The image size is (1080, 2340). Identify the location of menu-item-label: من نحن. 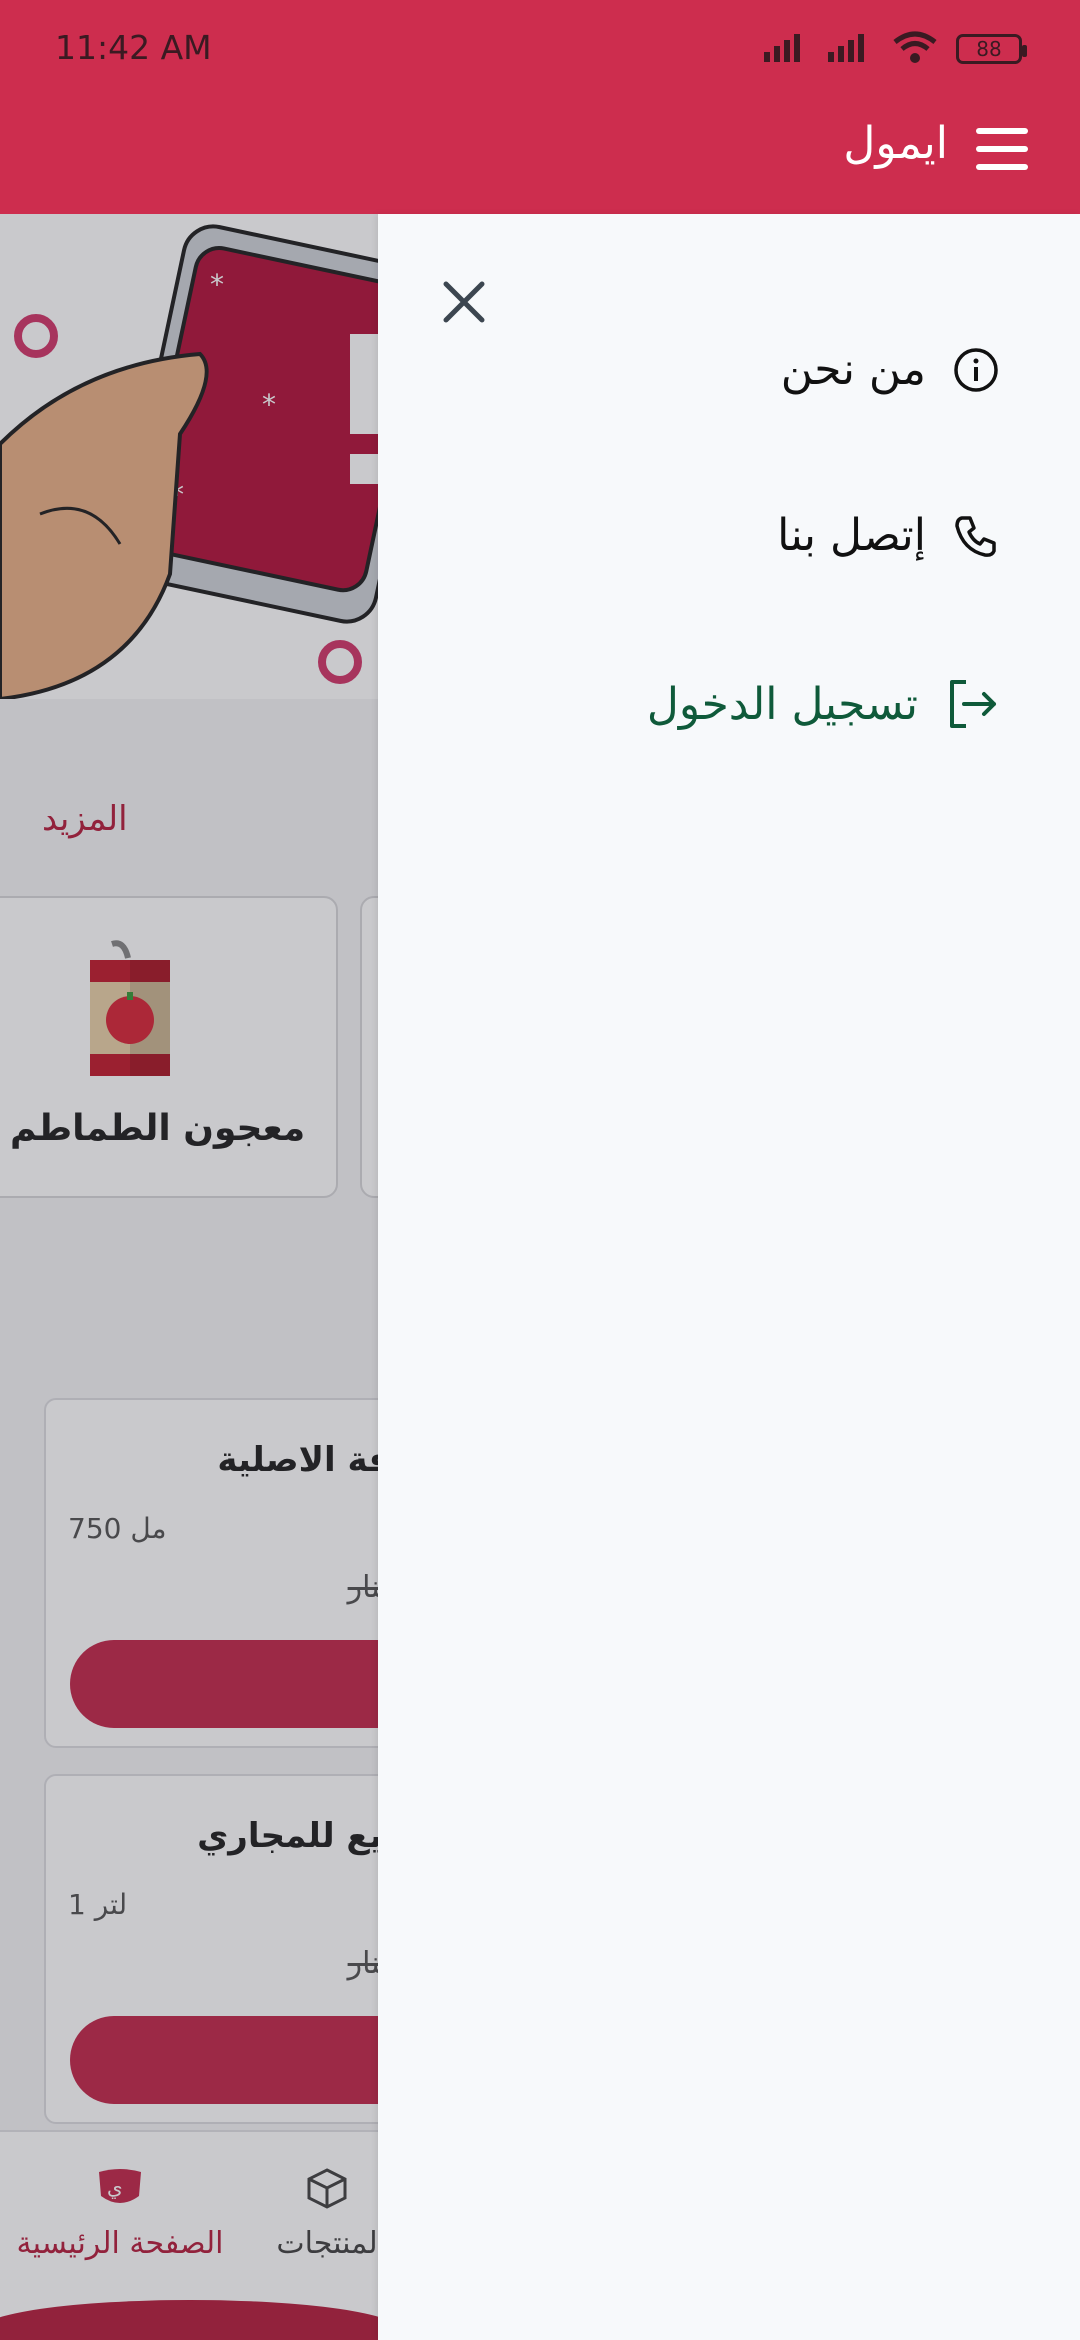
(853, 369).